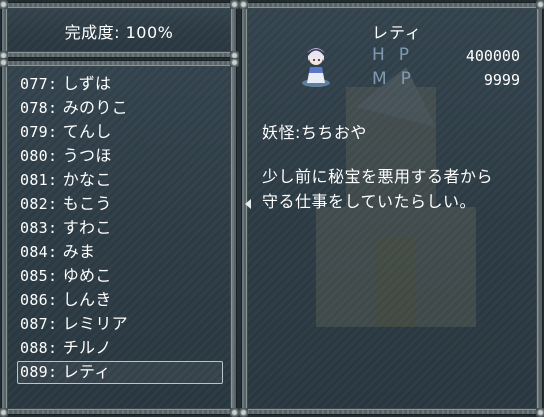  I want to click on list-item-name: チルノ, so click(87, 347).